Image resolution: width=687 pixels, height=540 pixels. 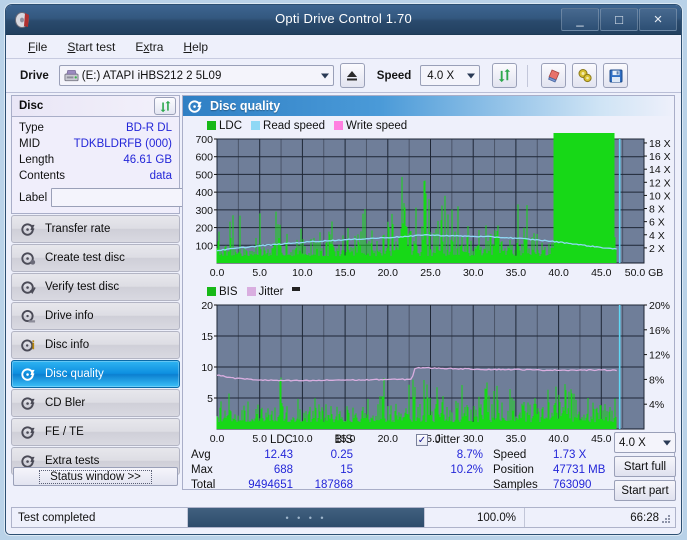 I want to click on sidebar-item-disc-quality: Disc quality, so click(x=95, y=374).